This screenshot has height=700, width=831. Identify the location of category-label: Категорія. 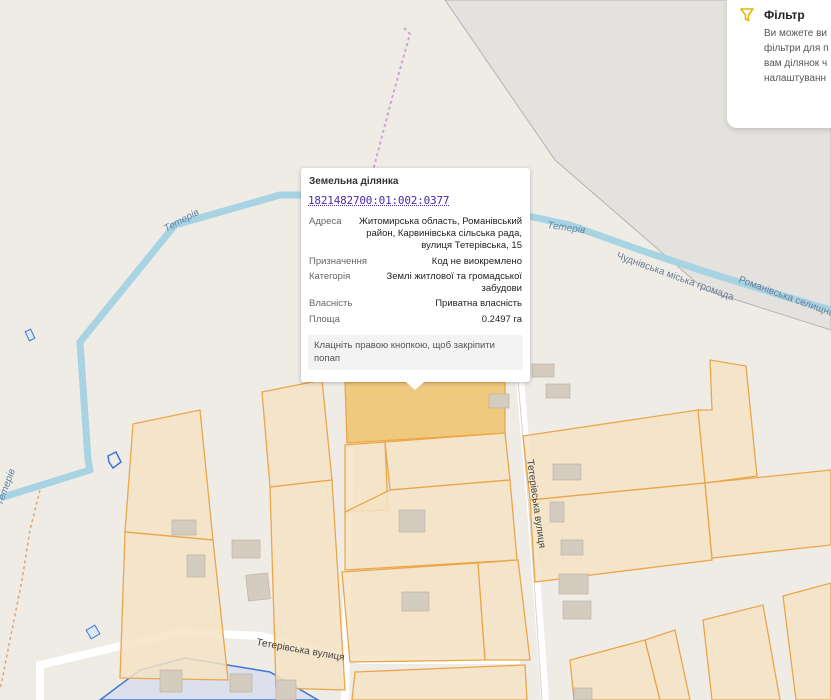
(330, 276).